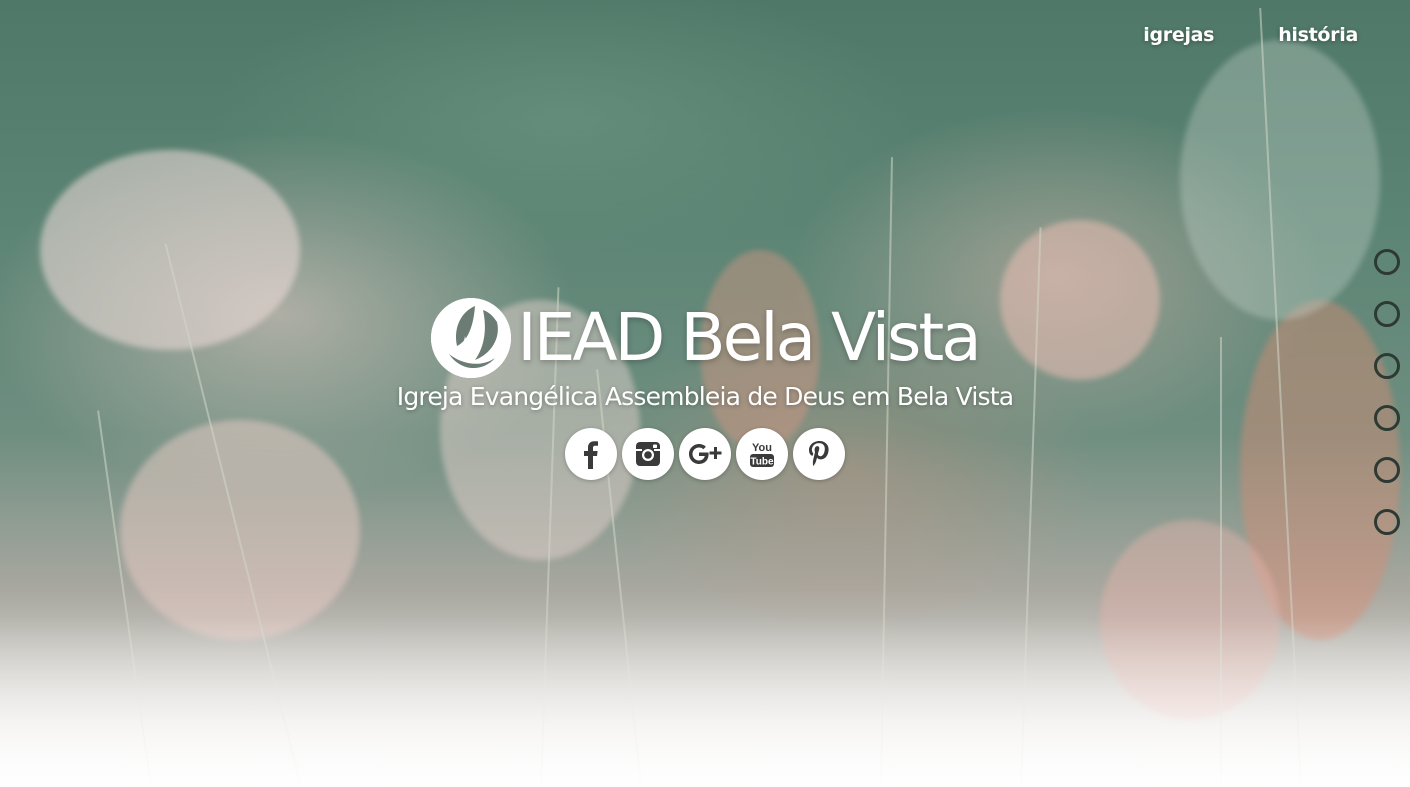 This screenshot has width=1410, height=787. I want to click on site-title: IEAD Bela Vista, so click(749, 337).